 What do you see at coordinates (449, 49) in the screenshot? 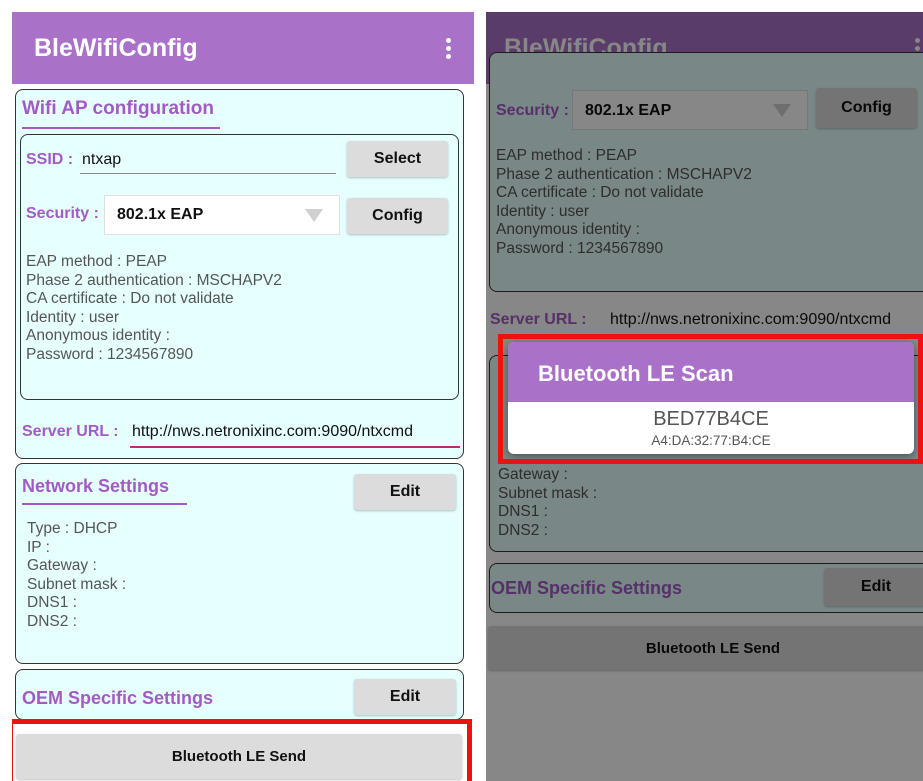
I see `overflow-menu-icon` at bounding box center [449, 49].